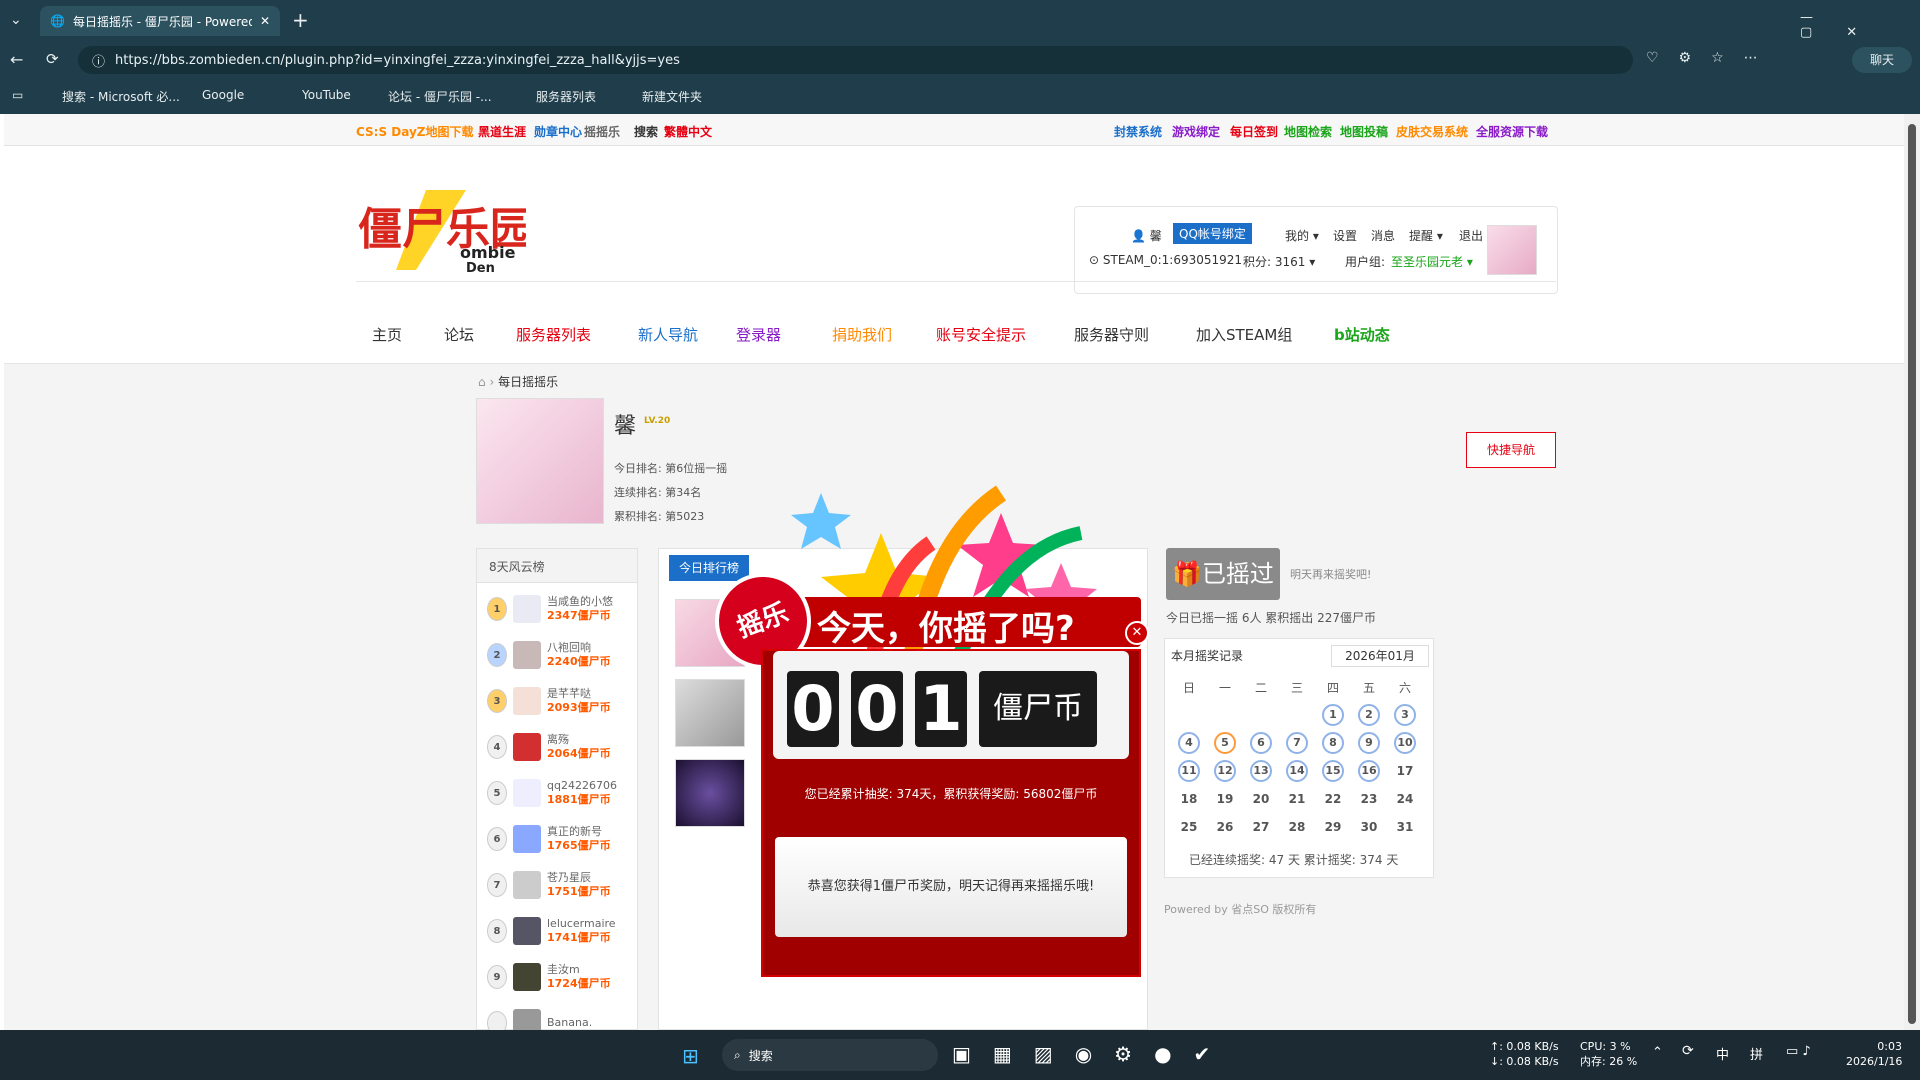 The height and width of the screenshot is (1080, 1920). What do you see at coordinates (1798, 1051) in the screenshot?
I see `network-volume-icon: ▭ ♪` at bounding box center [1798, 1051].